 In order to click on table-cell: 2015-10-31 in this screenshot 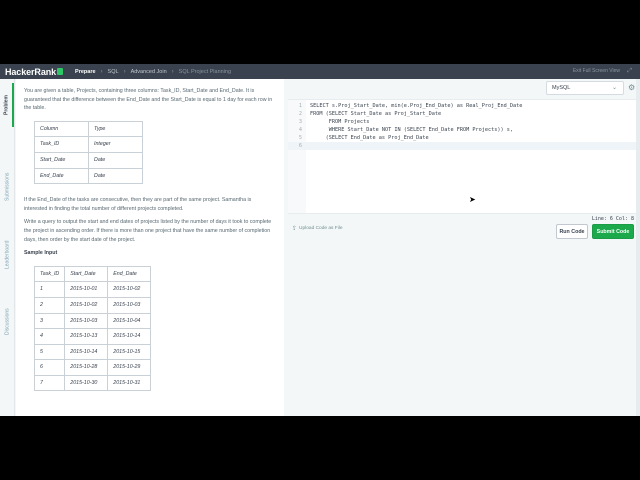, I will do `click(129, 383)`.